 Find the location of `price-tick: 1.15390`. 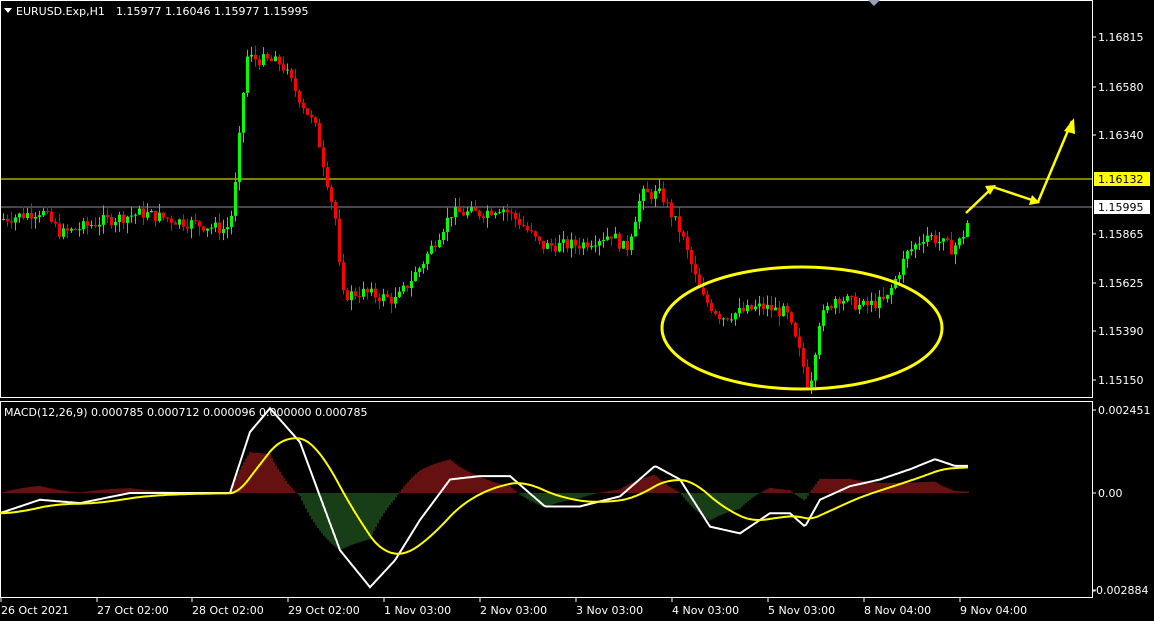

price-tick: 1.15390 is located at coordinates (1121, 331).